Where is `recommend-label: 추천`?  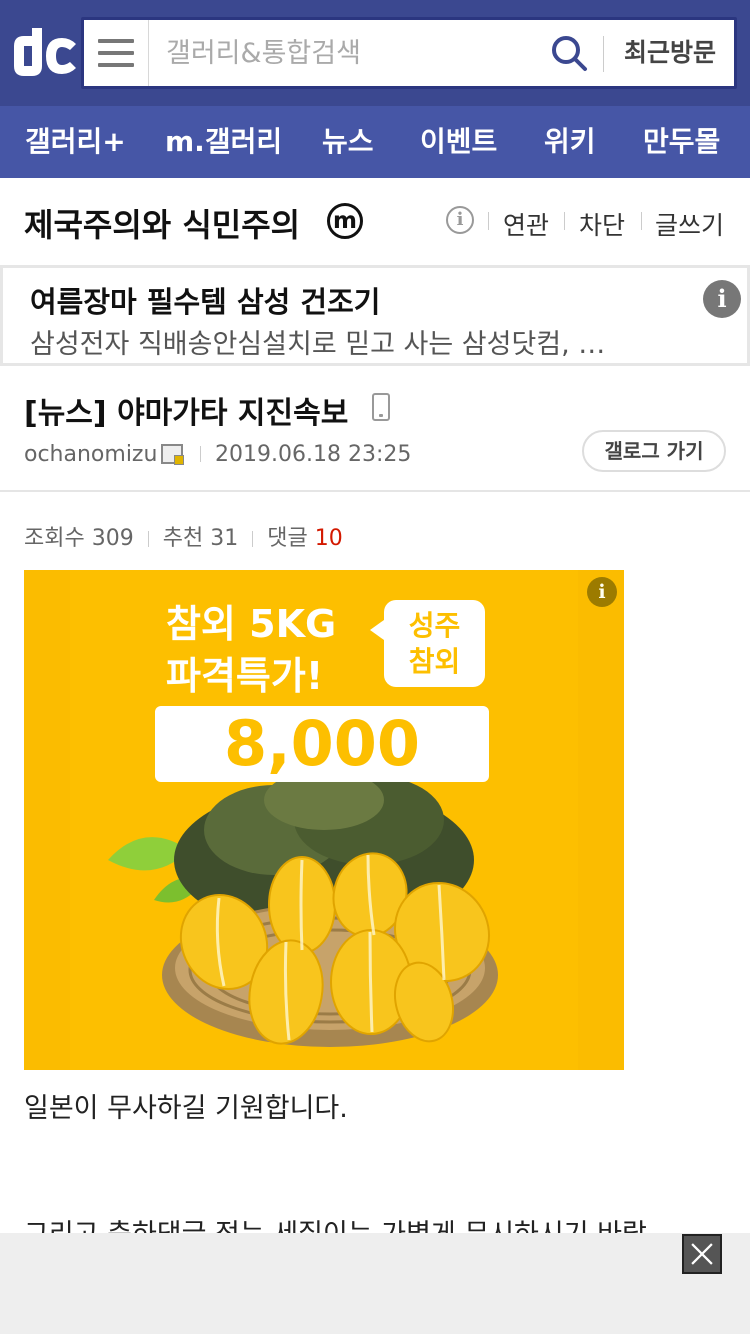
recommend-label: 추천 is located at coordinates (183, 538).